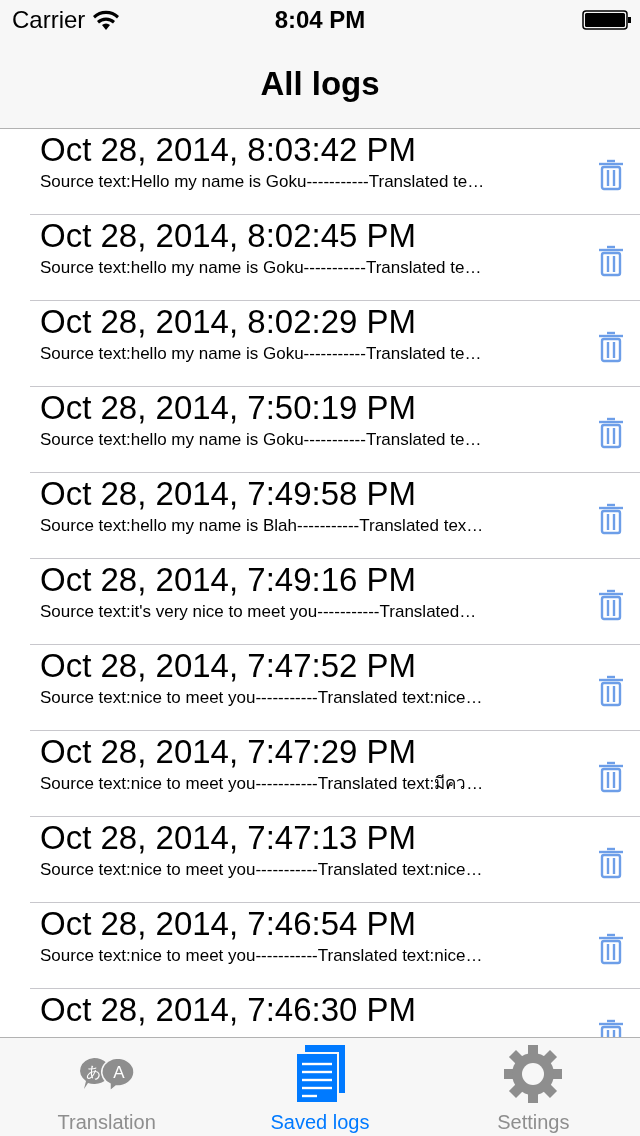 Image resolution: width=640 pixels, height=1136 pixels. Describe the element at coordinates (228, 236) in the screenshot. I see `log-date: Oct 28, 2014, 8:02:45 PM` at that location.